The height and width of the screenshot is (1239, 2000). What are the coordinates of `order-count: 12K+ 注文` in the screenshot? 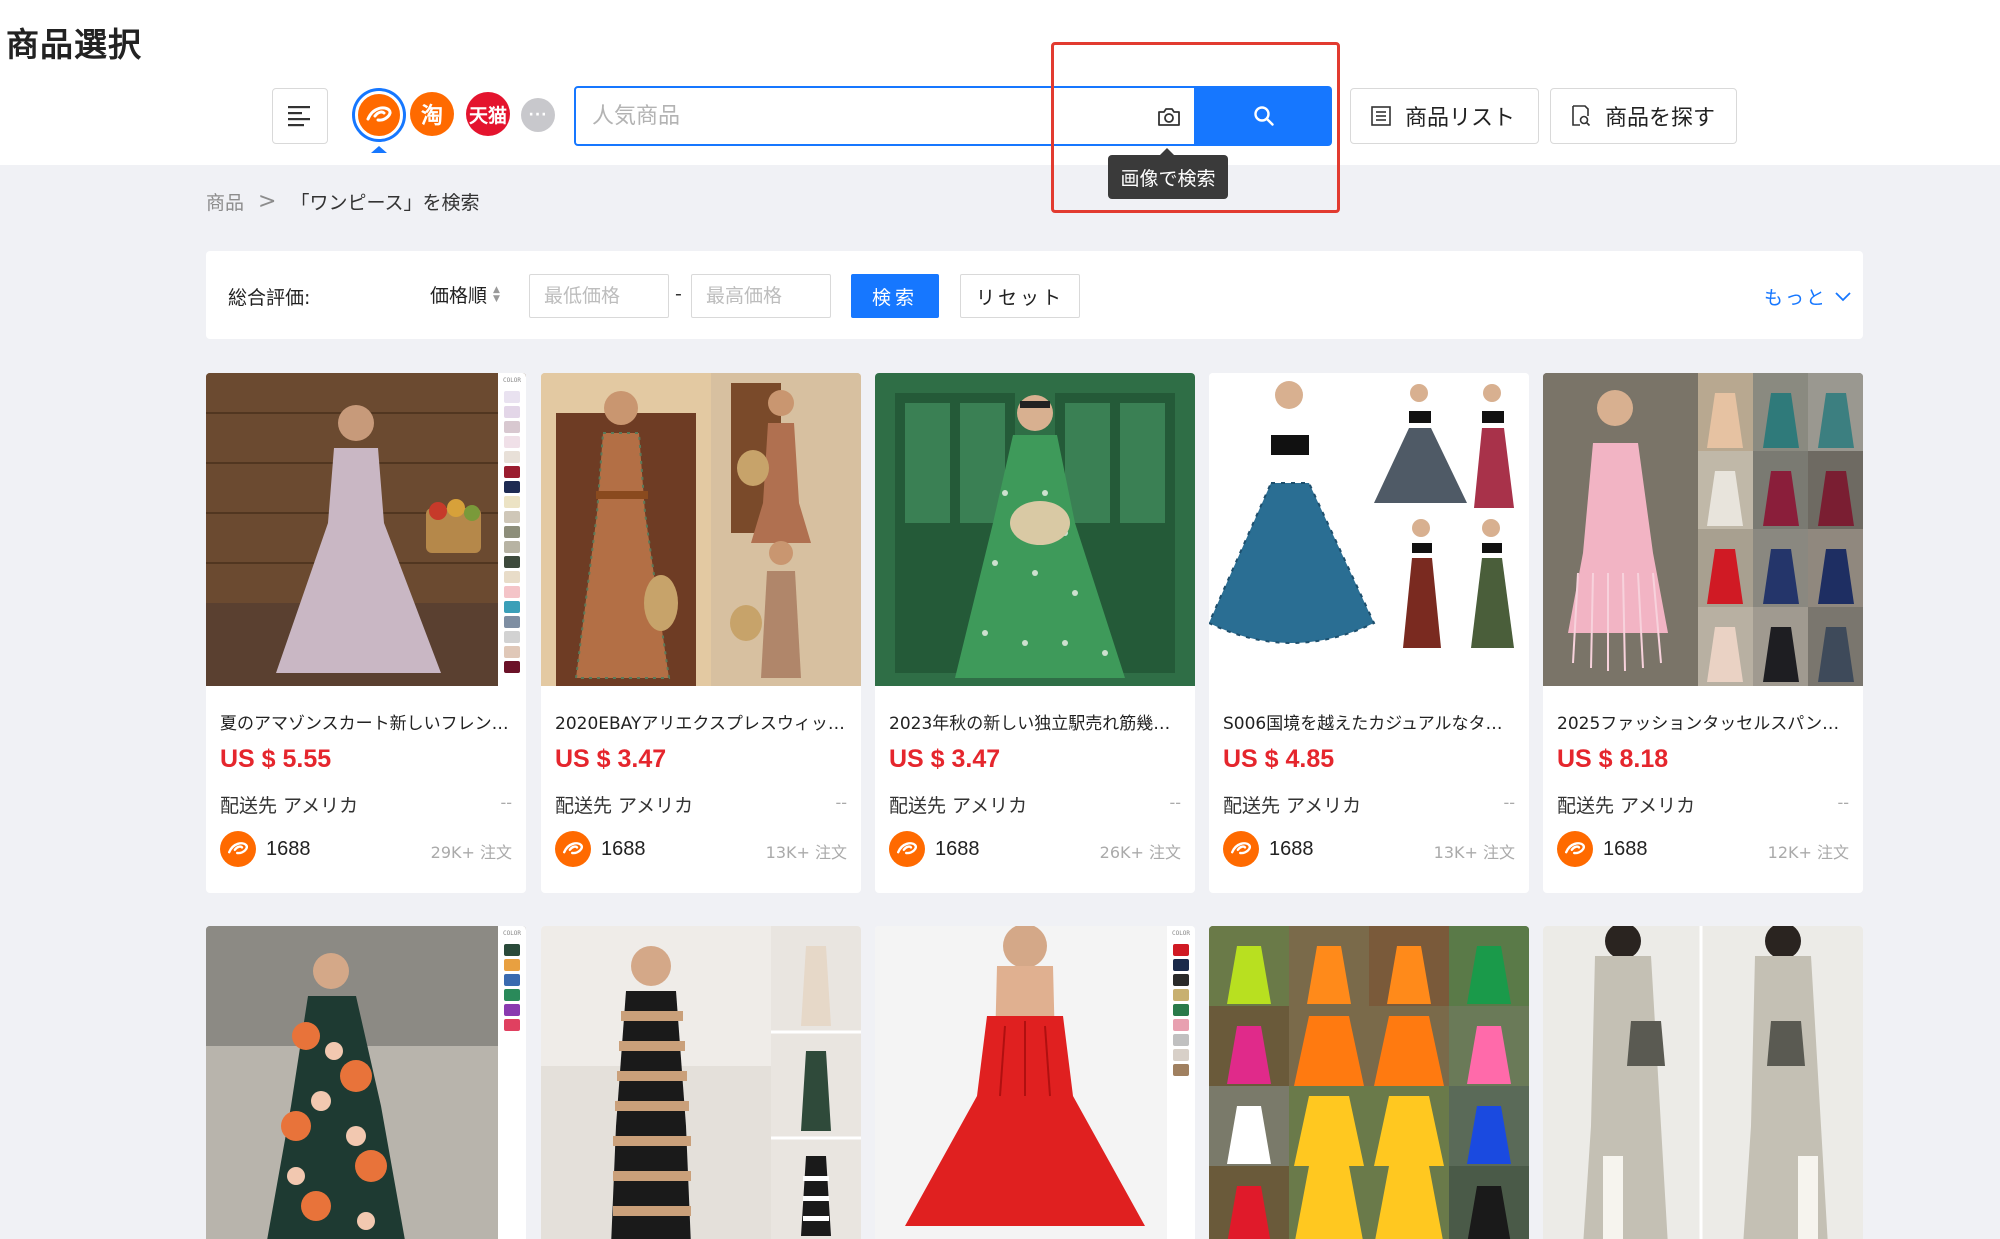 It's located at (1808, 852).